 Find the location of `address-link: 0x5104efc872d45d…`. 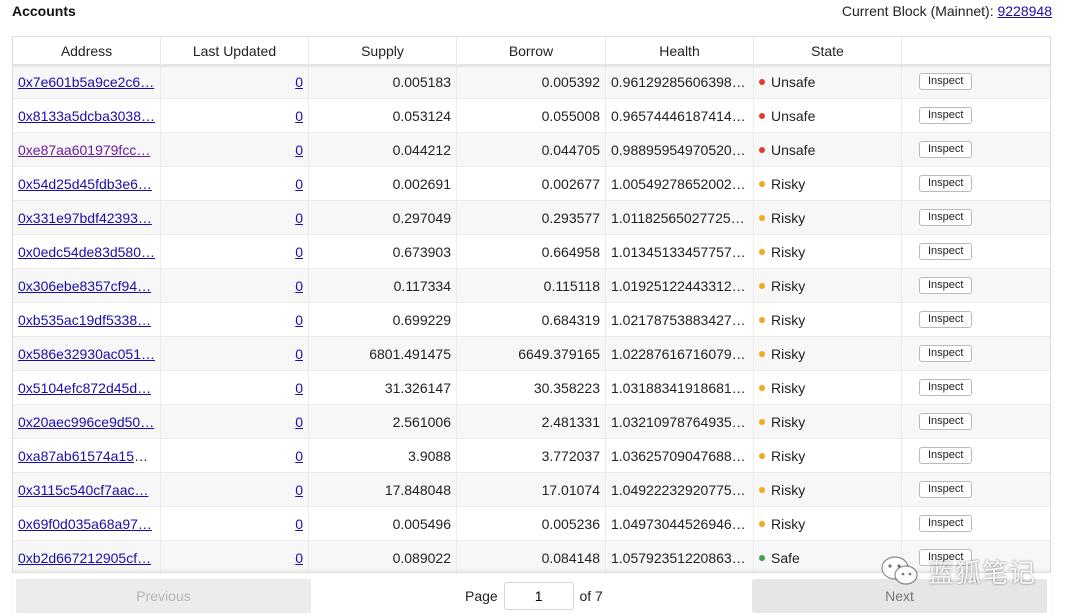

address-link: 0x5104efc872d45d… is located at coordinates (84, 388).